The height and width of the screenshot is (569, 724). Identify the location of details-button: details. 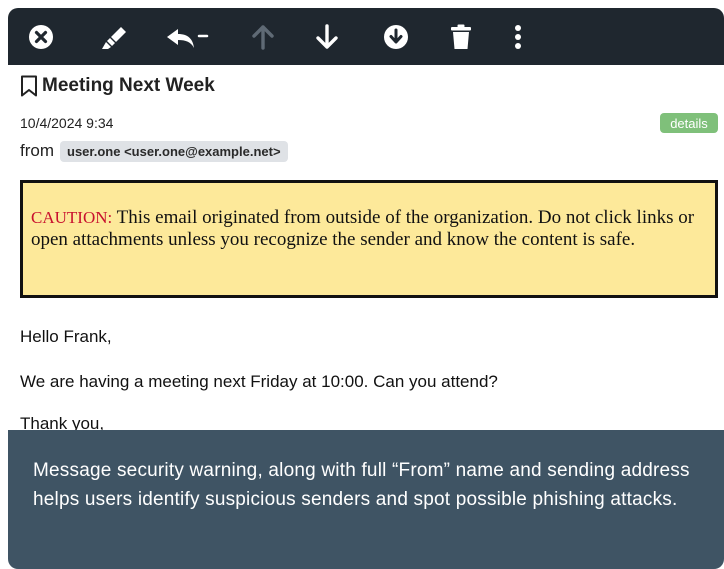
(689, 123).